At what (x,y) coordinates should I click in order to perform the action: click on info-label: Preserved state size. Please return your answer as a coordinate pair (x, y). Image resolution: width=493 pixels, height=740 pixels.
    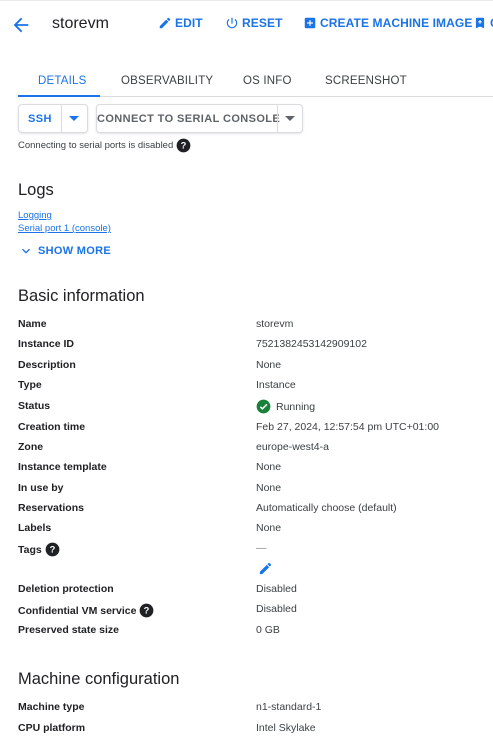
    Looking at the image, I should click on (68, 630).